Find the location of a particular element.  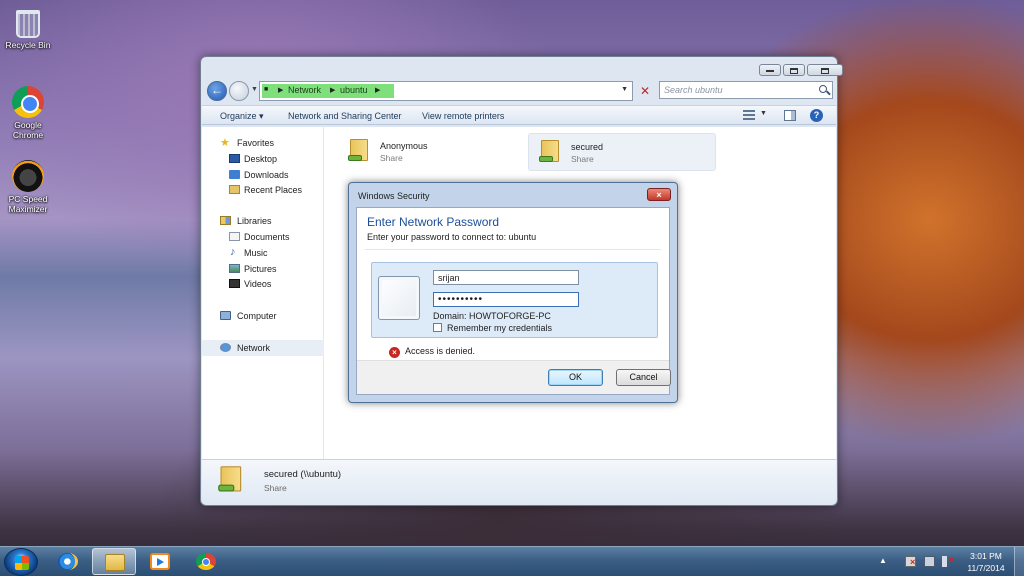

close-icon: × is located at coordinates (659, 195).